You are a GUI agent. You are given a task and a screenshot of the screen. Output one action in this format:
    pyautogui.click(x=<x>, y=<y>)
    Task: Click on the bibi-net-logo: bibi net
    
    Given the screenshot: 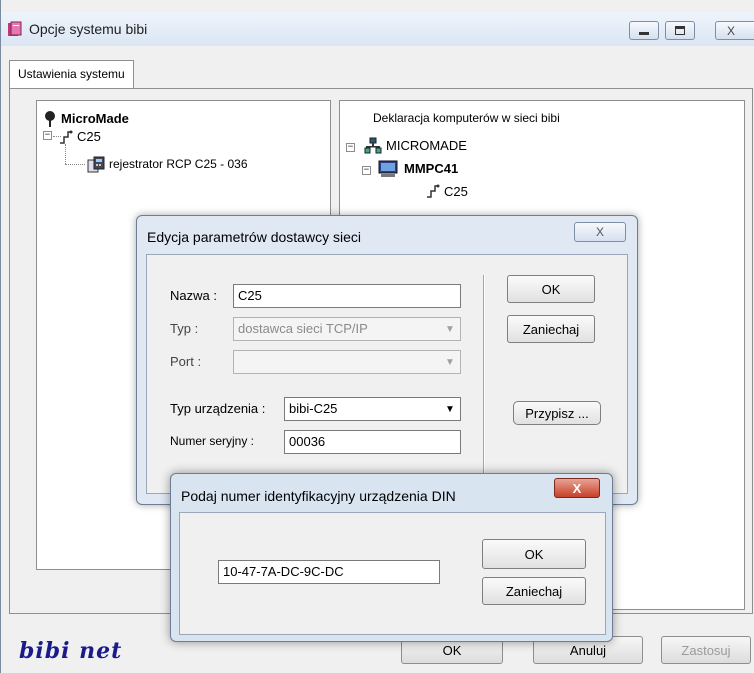 What is the action you would take?
    pyautogui.click(x=71, y=651)
    